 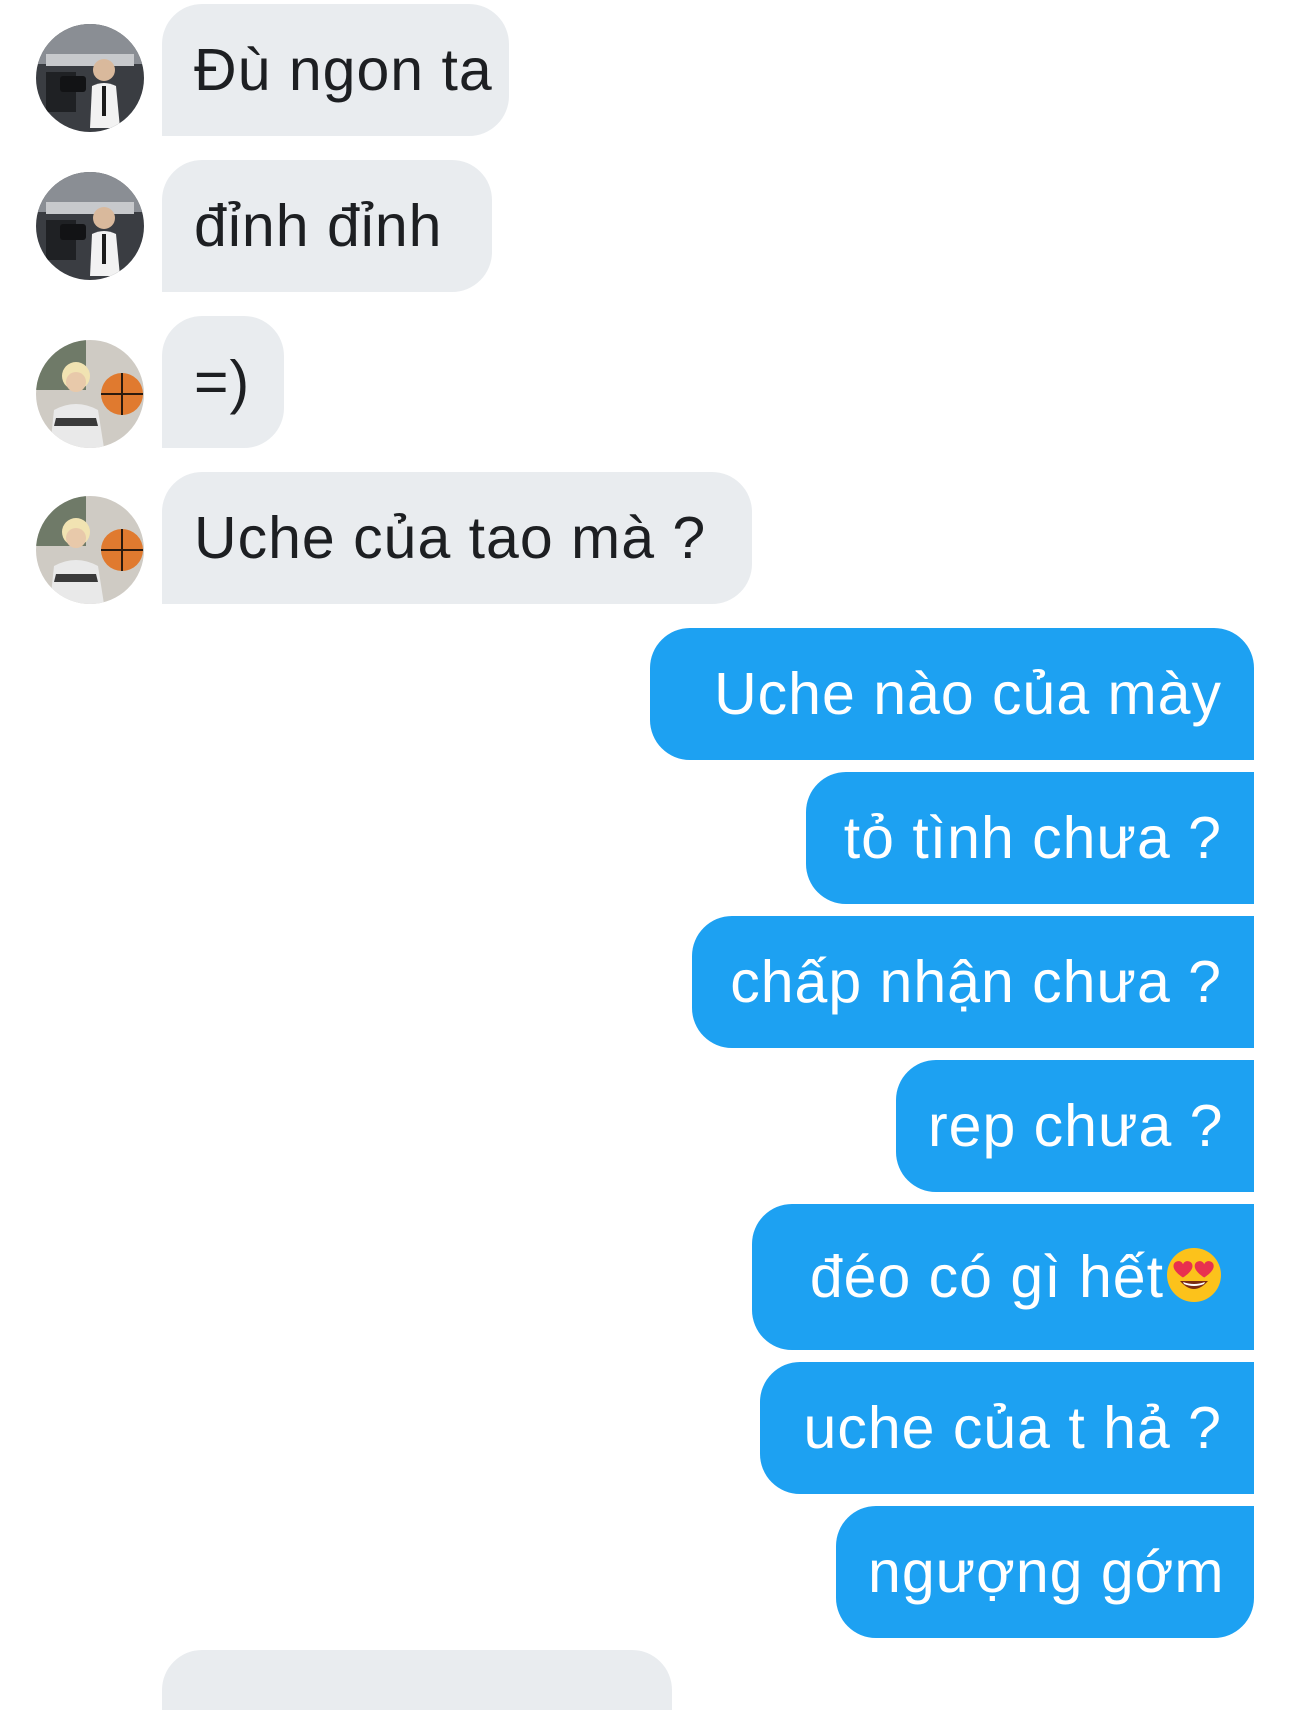 I want to click on outgoing-message-bubble: rep chưa ?, so click(x=1075, y=1126).